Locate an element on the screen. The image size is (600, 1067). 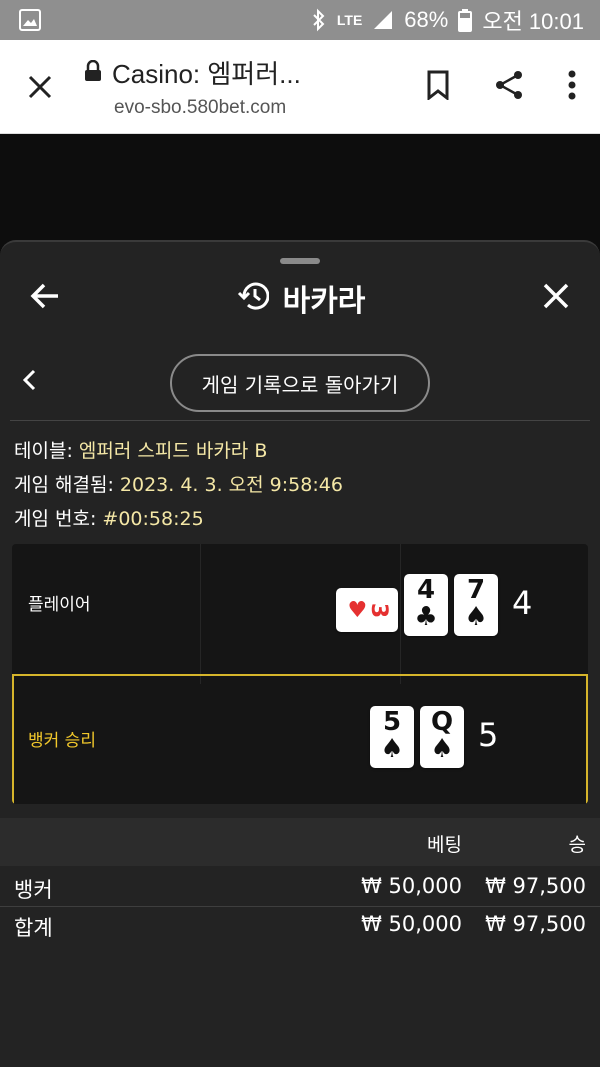
bet-name: 뱅커 is located at coordinates (33, 890).